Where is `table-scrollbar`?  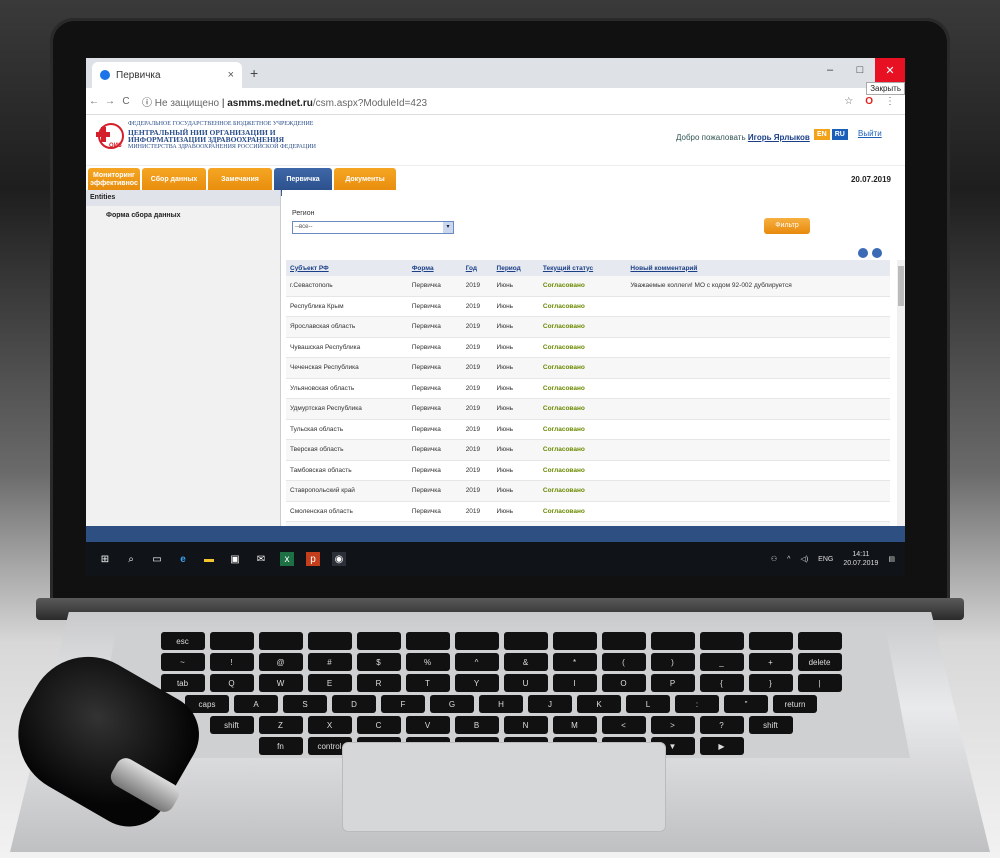 table-scrollbar is located at coordinates (901, 393).